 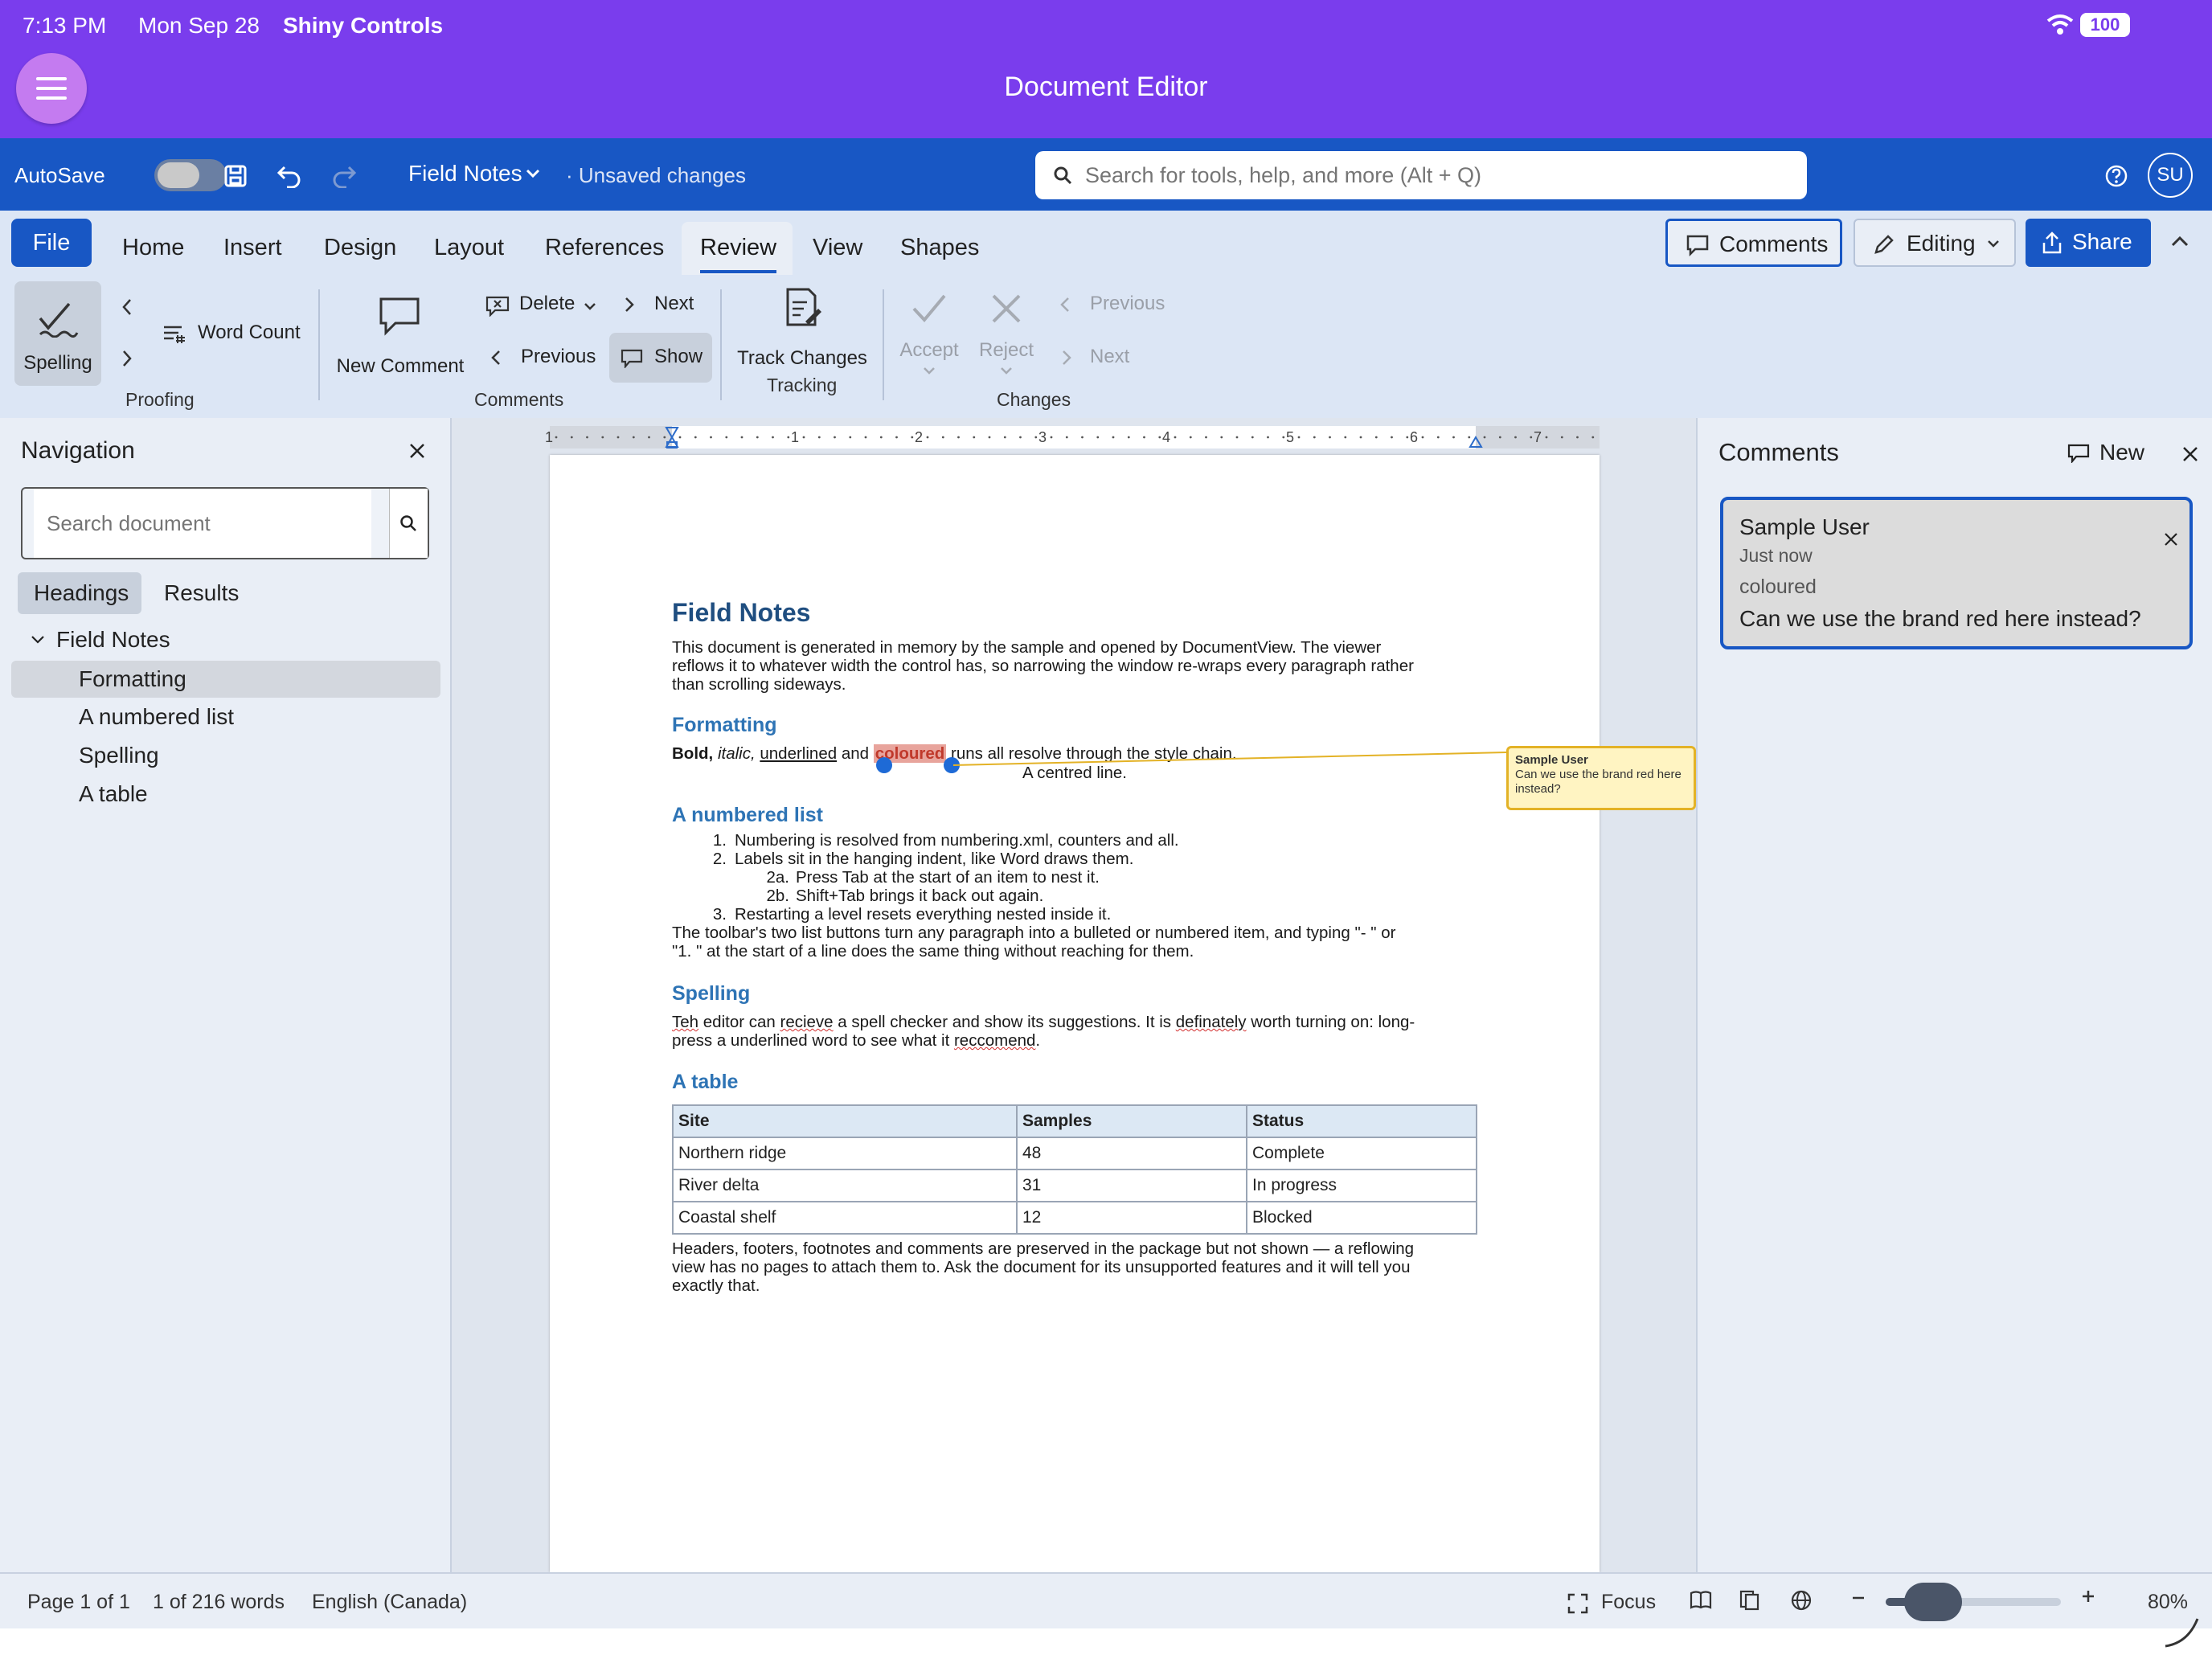 I want to click on navigation-title: Navigation, so click(x=78, y=450).